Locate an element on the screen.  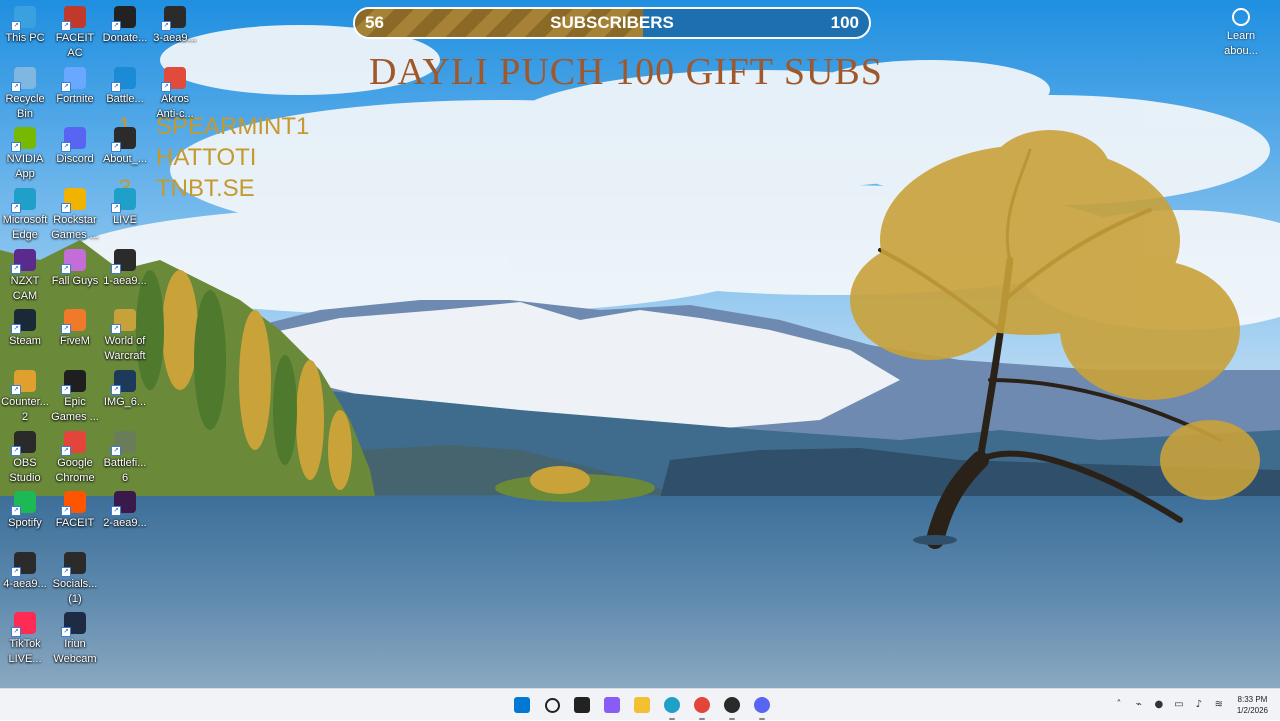
volume-icon: ♪ is located at coordinates (1199, 705).